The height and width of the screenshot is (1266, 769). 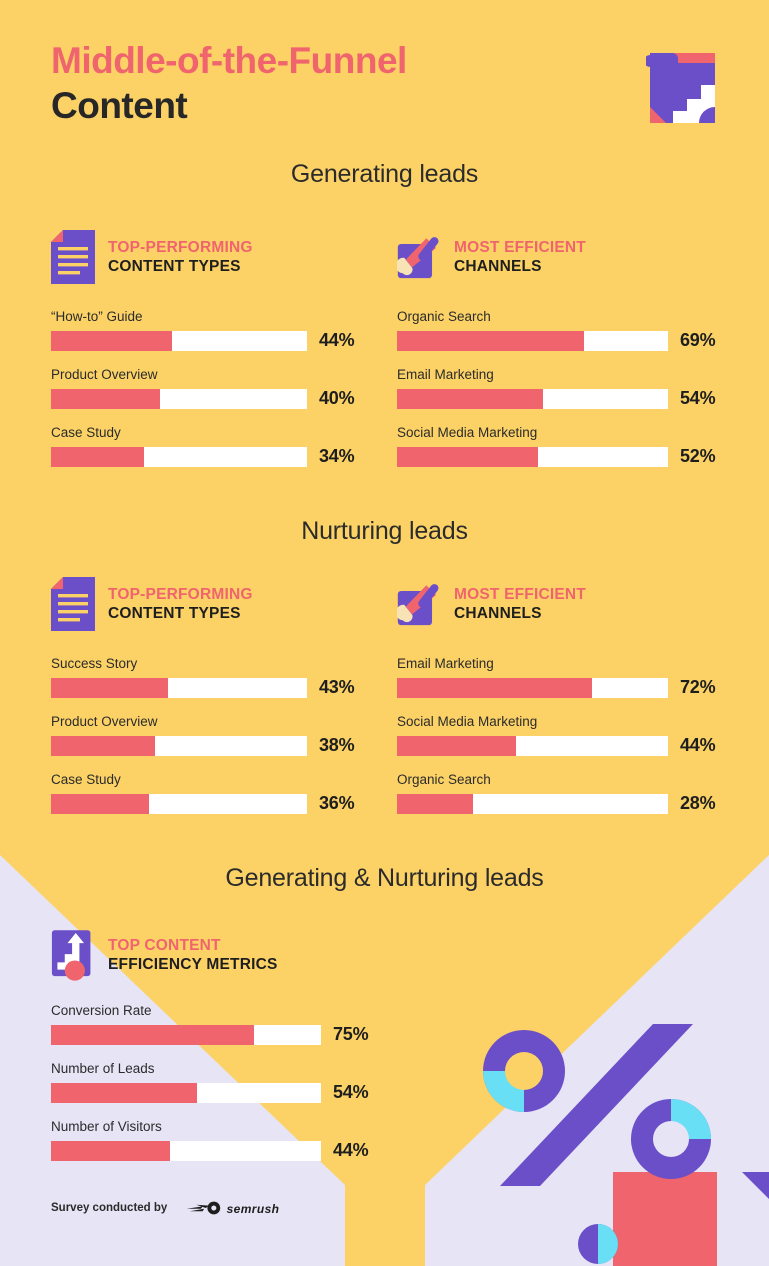 I want to click on section-heading-generating-nurturing: Generating & Nurturing leads, so click(x=384, y=878).